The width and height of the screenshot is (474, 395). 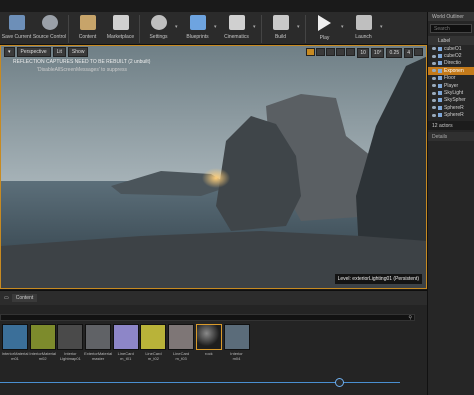 What do you see at coordinates (216, 178) in the screenshot?
I see `sun-glow` at bounding box center [216, 178].